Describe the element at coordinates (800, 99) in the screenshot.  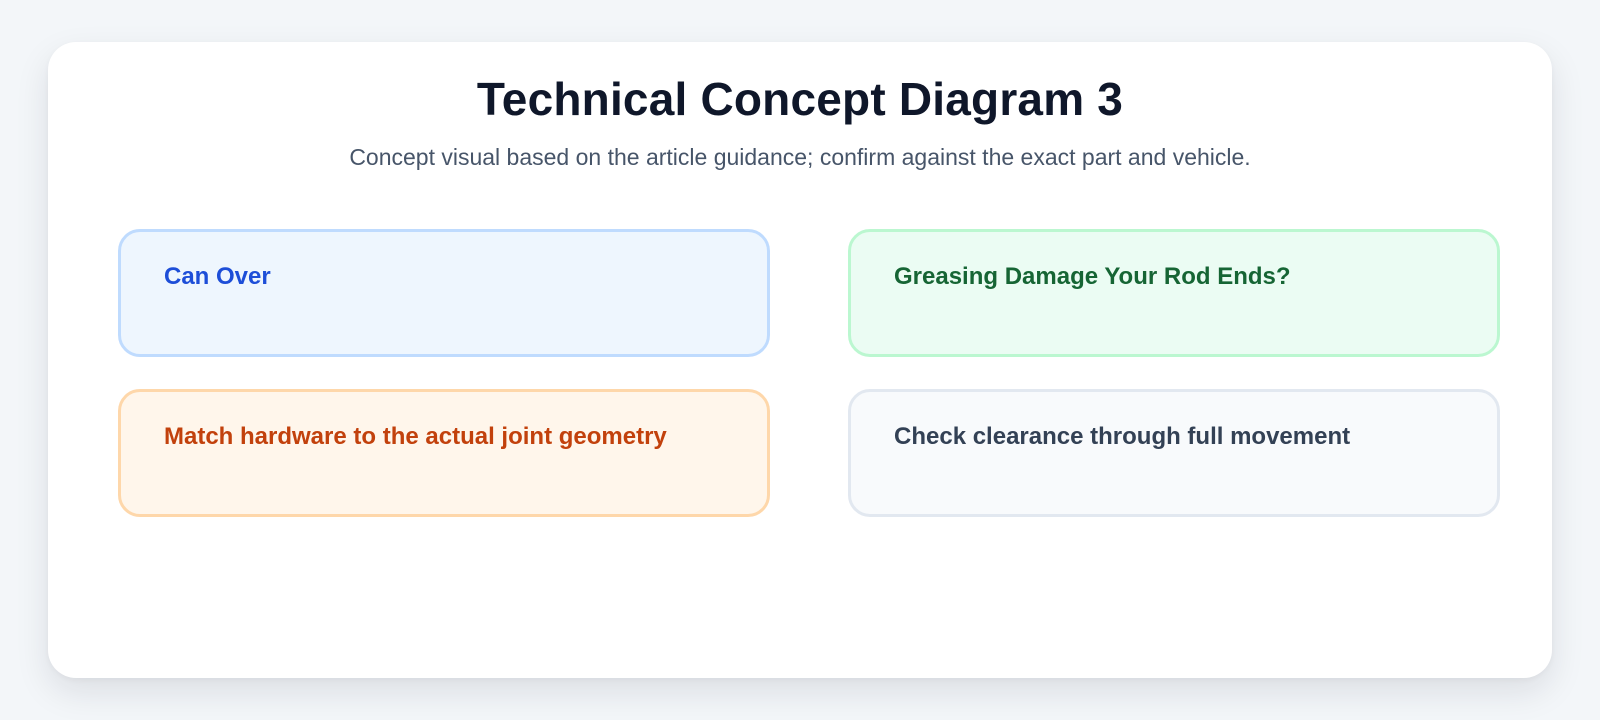
I see `diagram-title: Technical Concept Diagram 3` at that location.